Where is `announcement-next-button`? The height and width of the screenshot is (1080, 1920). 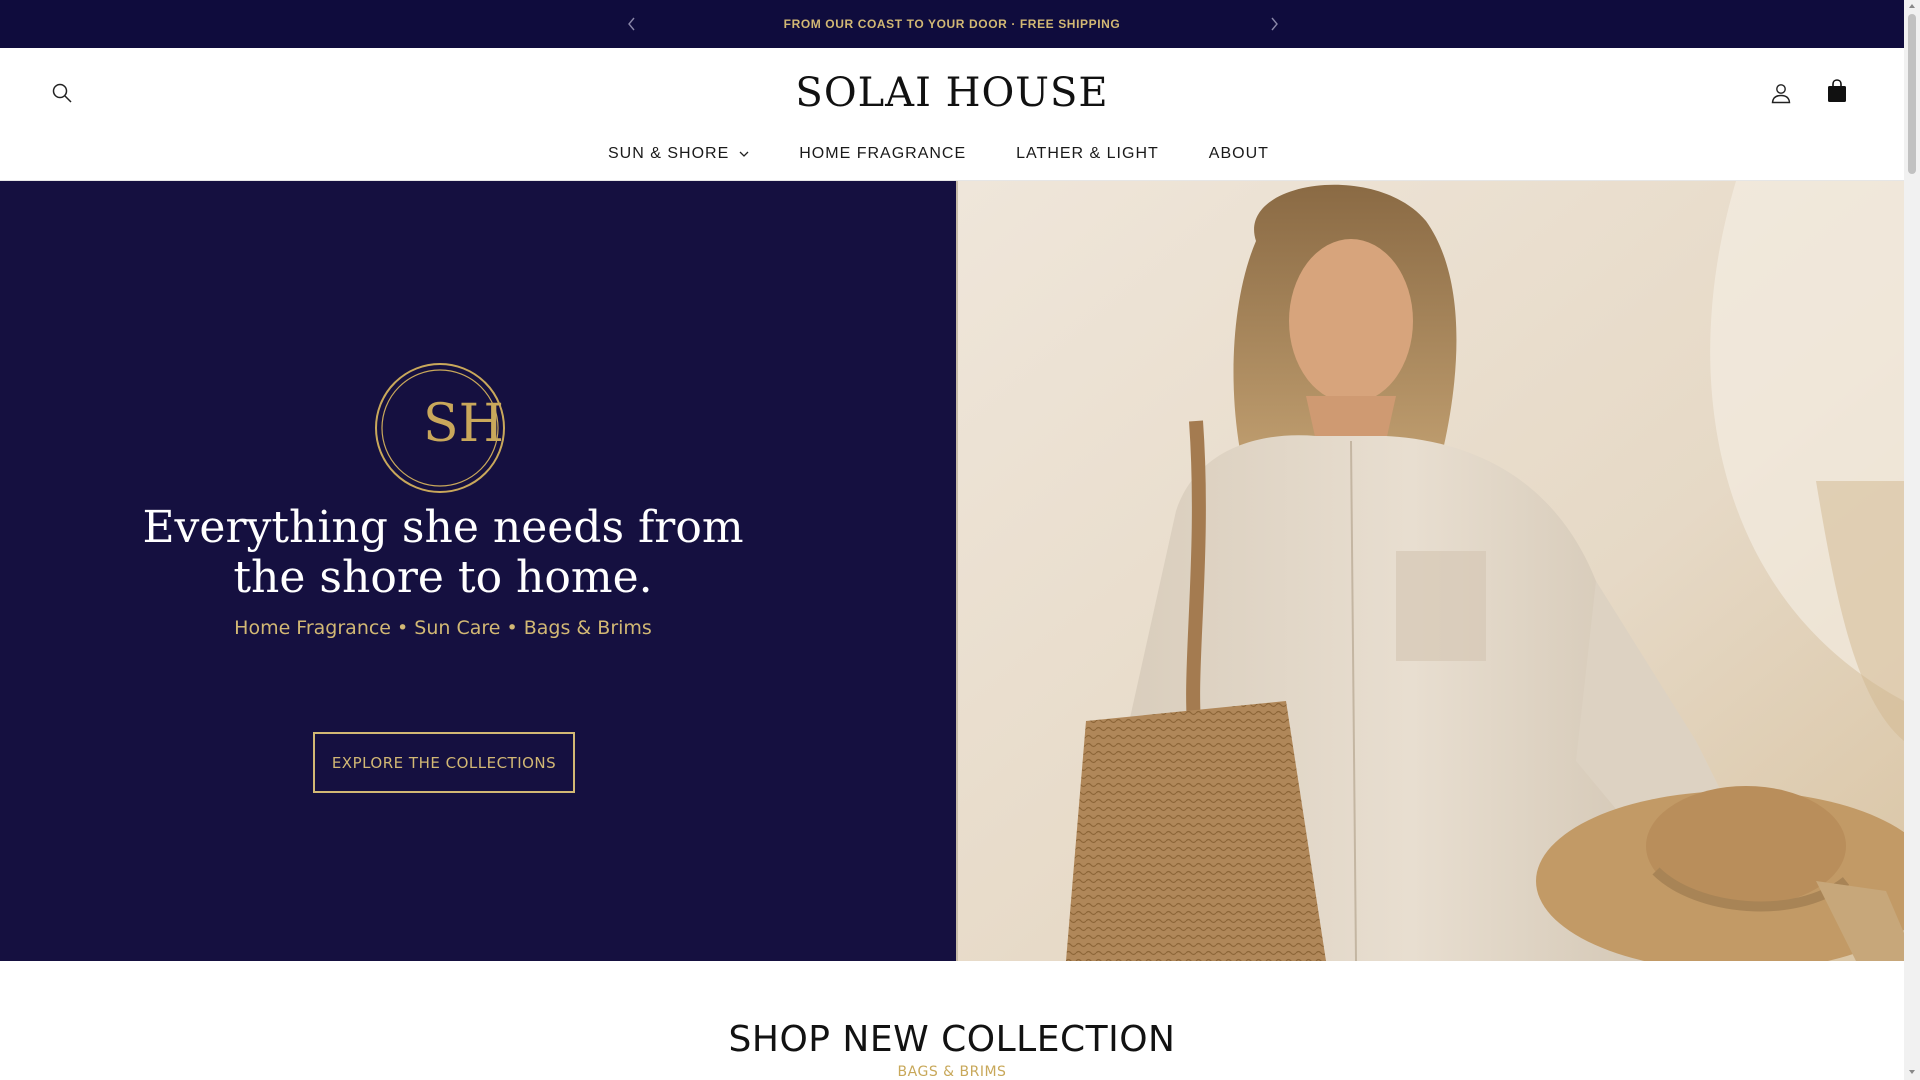 announcement-next-button is located at coordinates (1274, 24).